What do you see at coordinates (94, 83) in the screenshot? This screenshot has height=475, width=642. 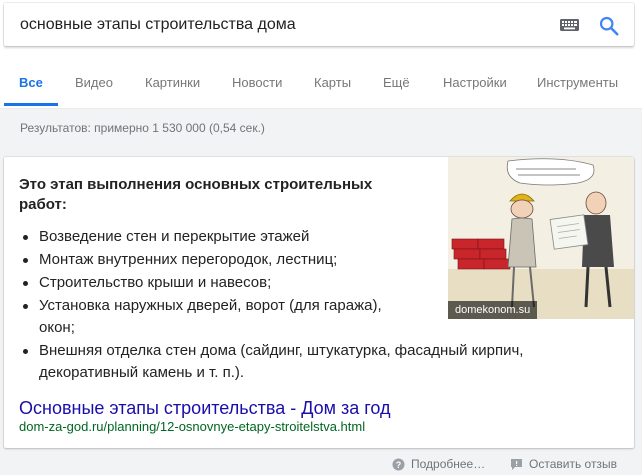 I see `tab-video: Видео` at bounding box center [94, 83].